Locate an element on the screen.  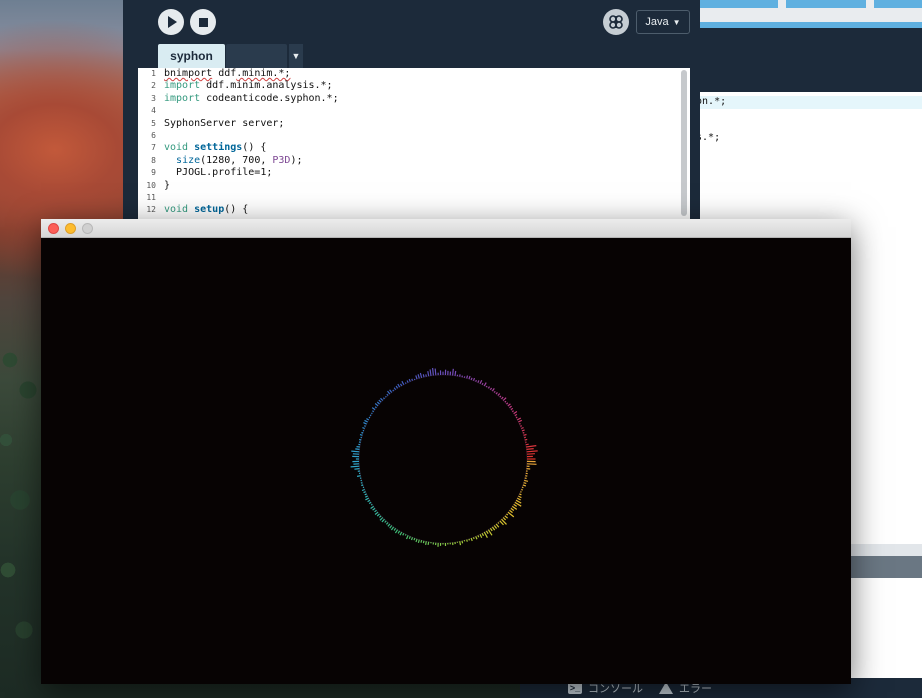
line-number: 2 is located at coordinates (153, 86).